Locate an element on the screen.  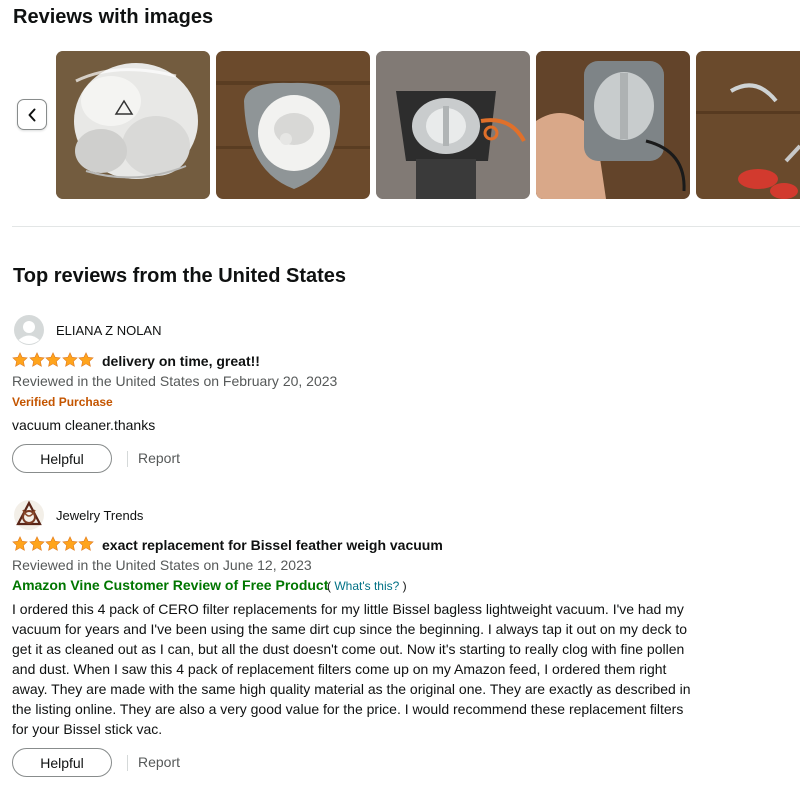
reviews-with-images-title: Reviews with images is located at coordinates (113, 17).